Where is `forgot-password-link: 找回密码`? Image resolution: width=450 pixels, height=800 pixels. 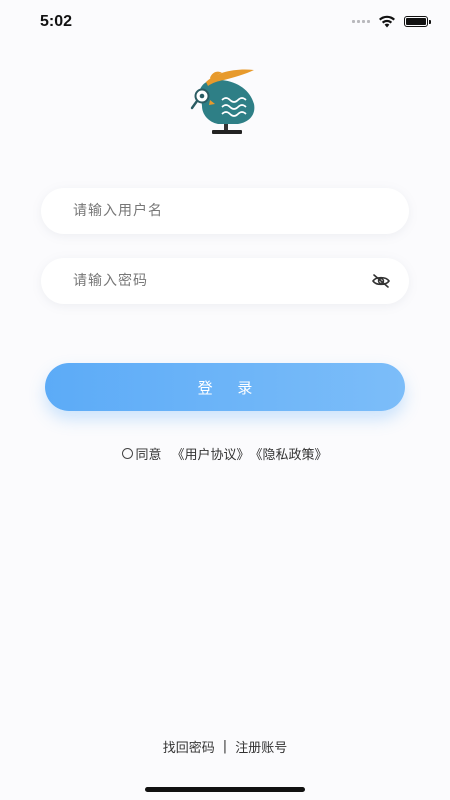 forgot-password-link: 找回密码 is located at coordinates (189, 746).